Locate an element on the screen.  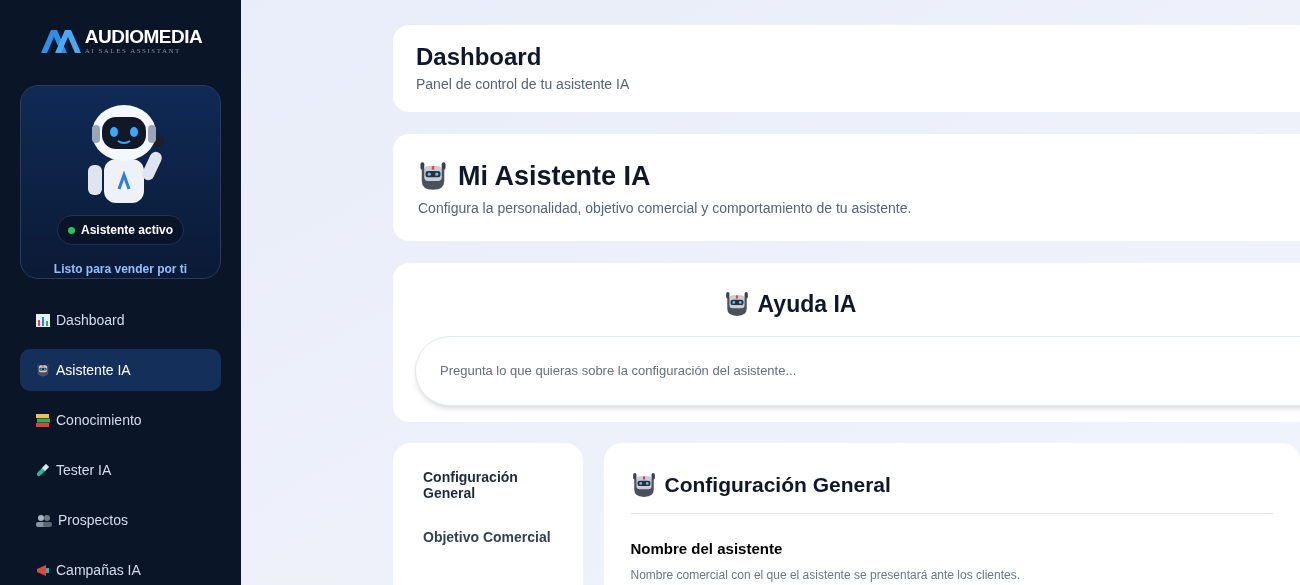
megaphone-icon is located at coordinates (43, 570).